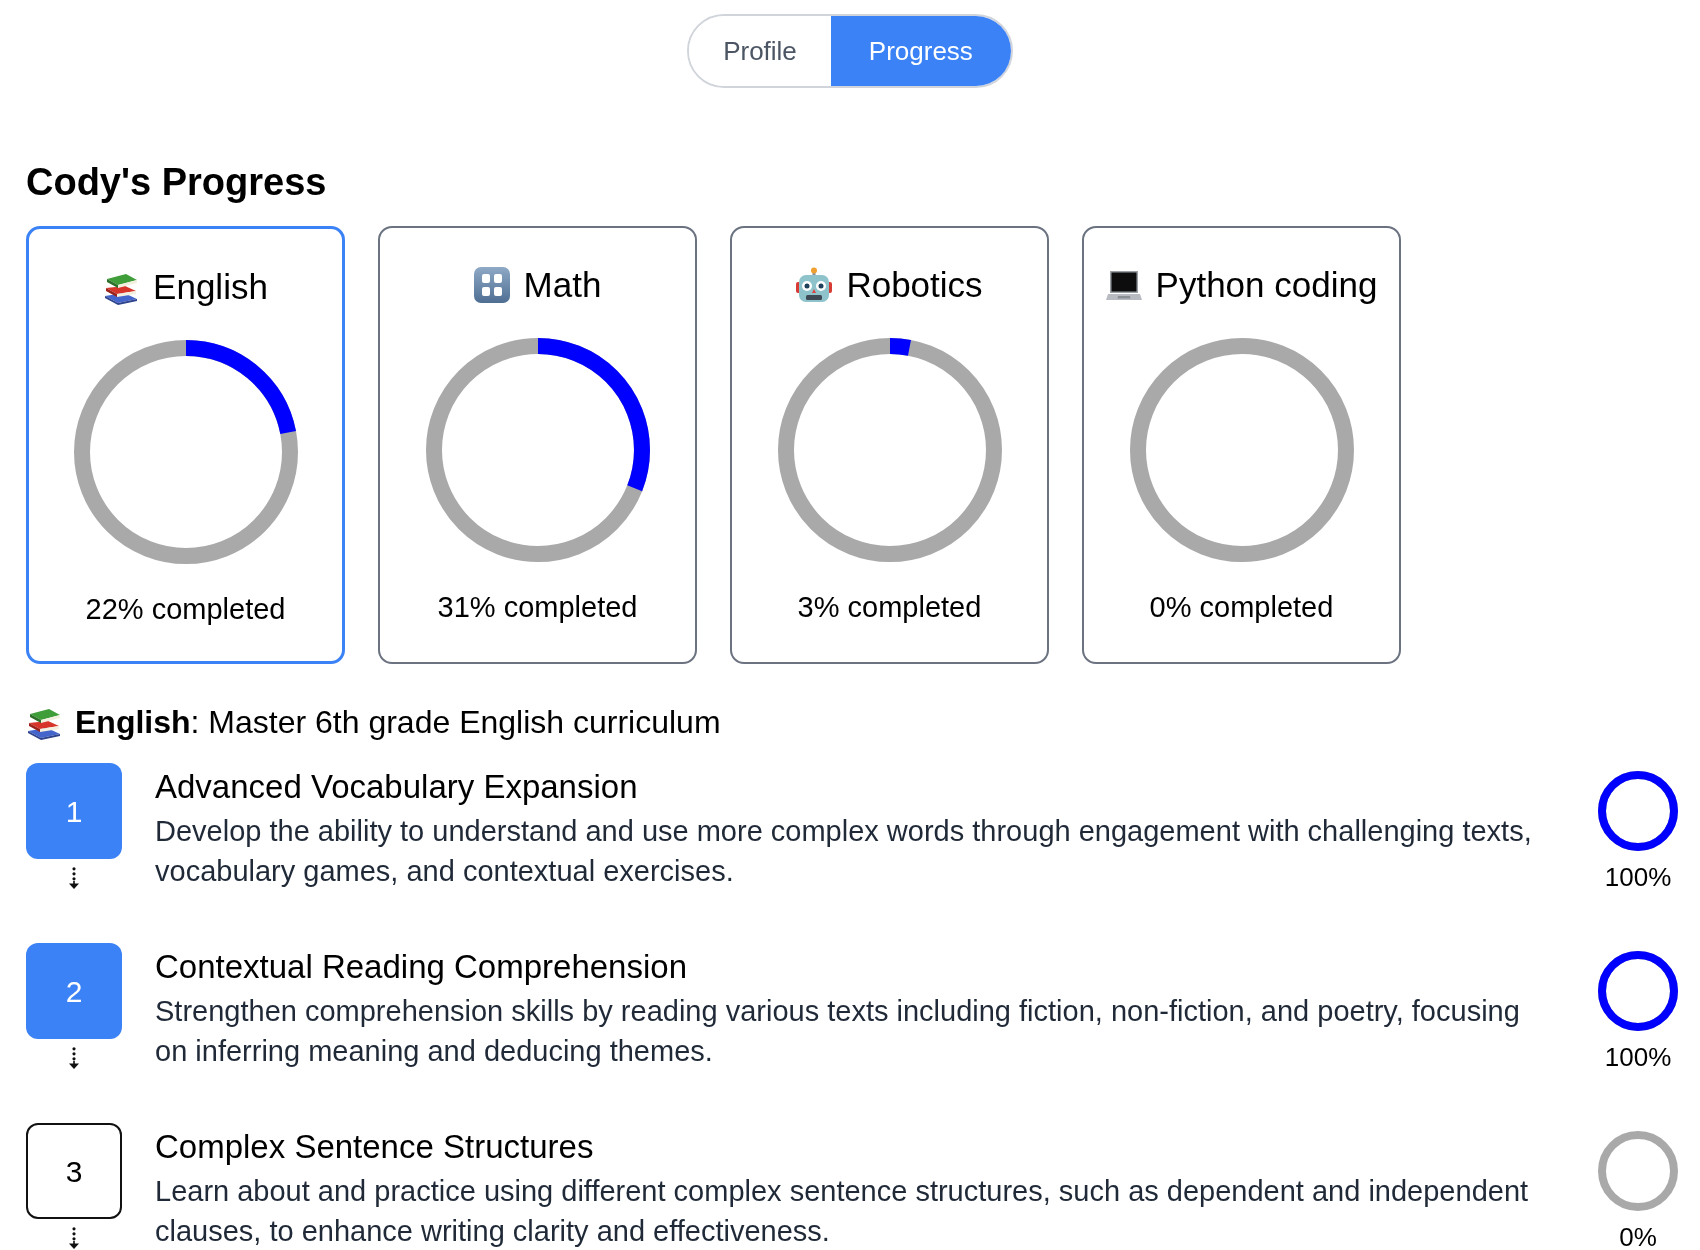 This screenshot has width=1700, height=1250. I want to click on subject-name: Math, so click(562, 285).